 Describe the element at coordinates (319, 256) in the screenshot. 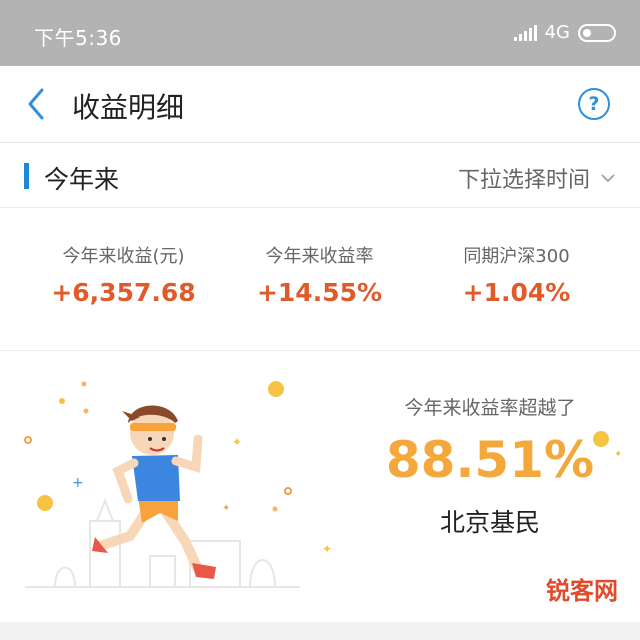

I see `stat-label: 今年来收益率` at that location.